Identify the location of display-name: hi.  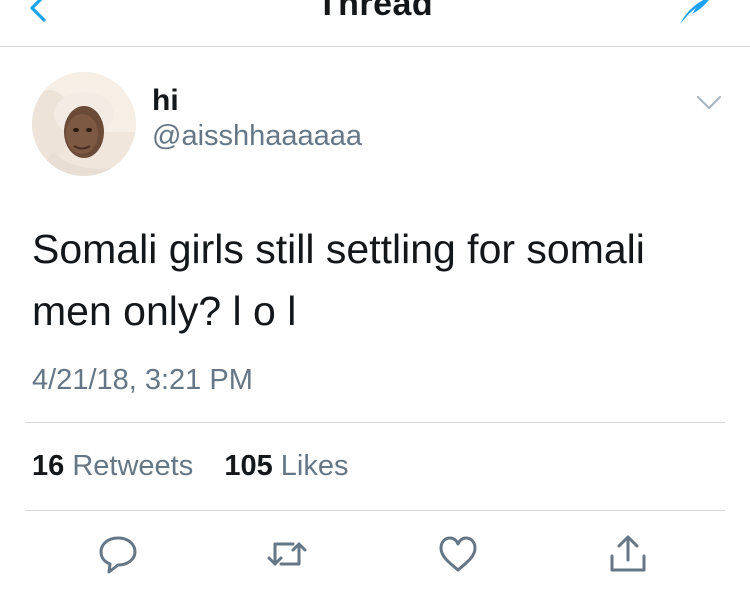
(165, 101).